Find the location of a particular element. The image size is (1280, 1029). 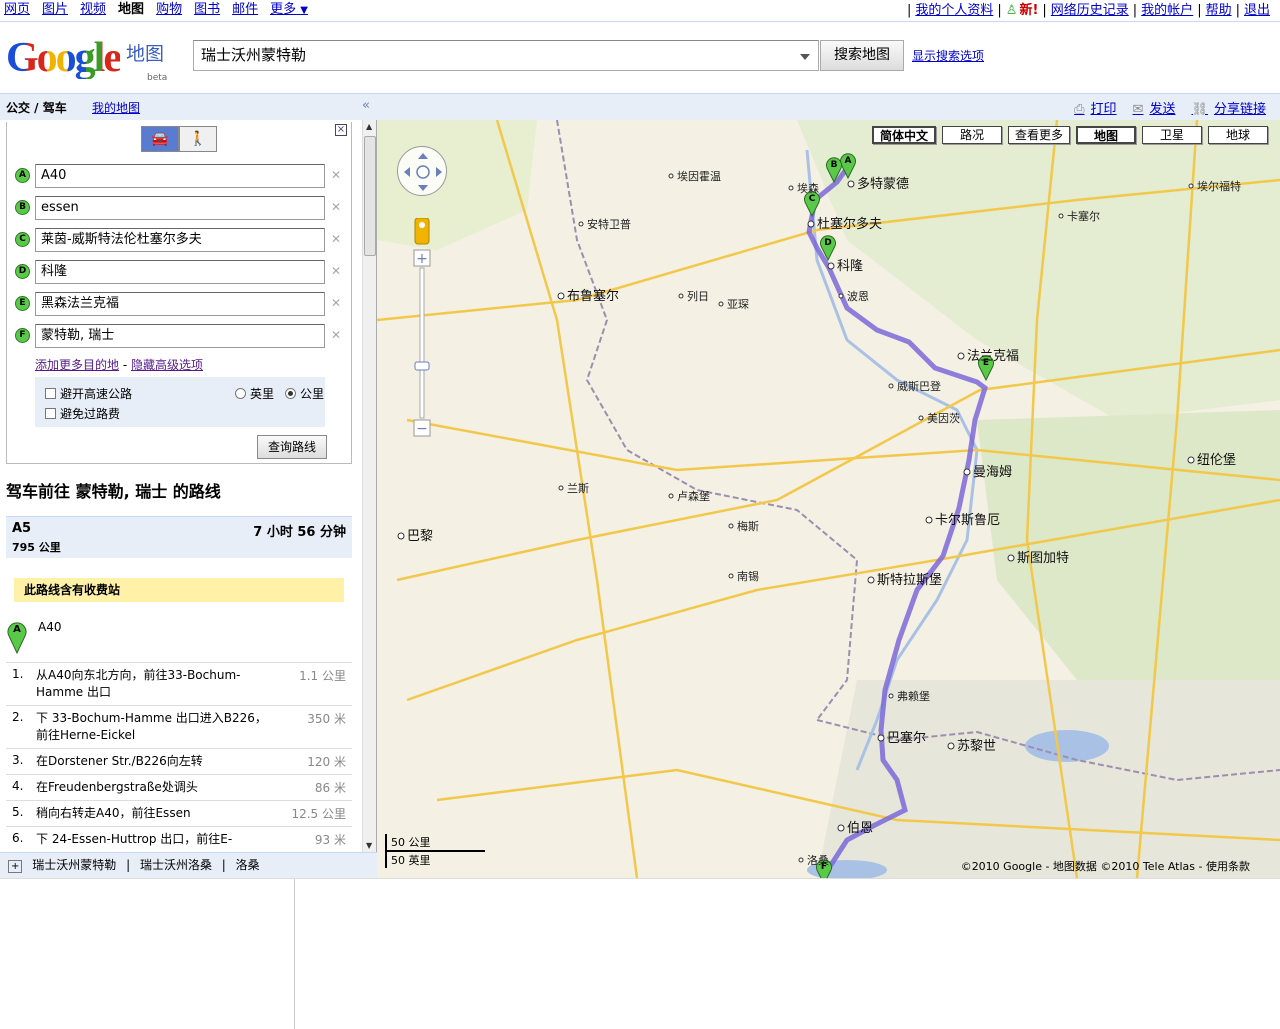

city-label: 埃尔福特 is located at coordinates (1219, 186).